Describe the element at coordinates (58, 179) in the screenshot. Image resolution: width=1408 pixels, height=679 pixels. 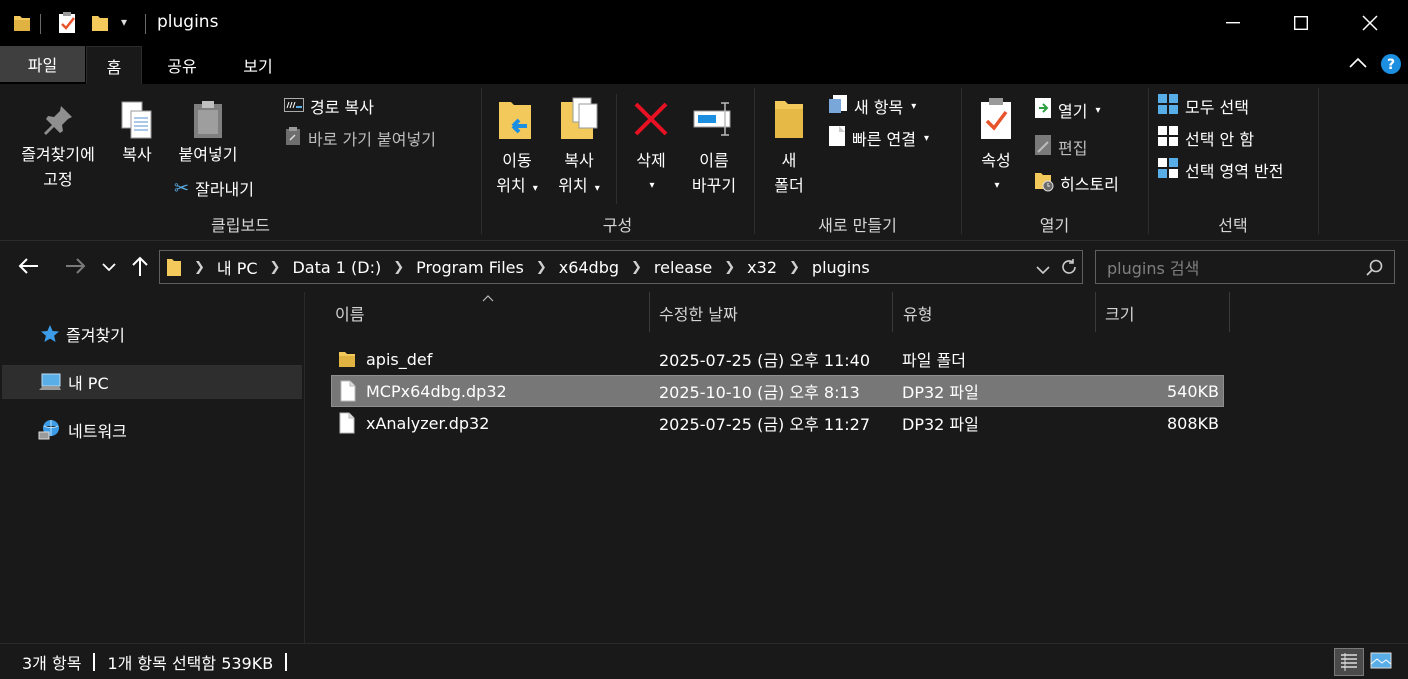
I see `pin-label: 고정` at that location.